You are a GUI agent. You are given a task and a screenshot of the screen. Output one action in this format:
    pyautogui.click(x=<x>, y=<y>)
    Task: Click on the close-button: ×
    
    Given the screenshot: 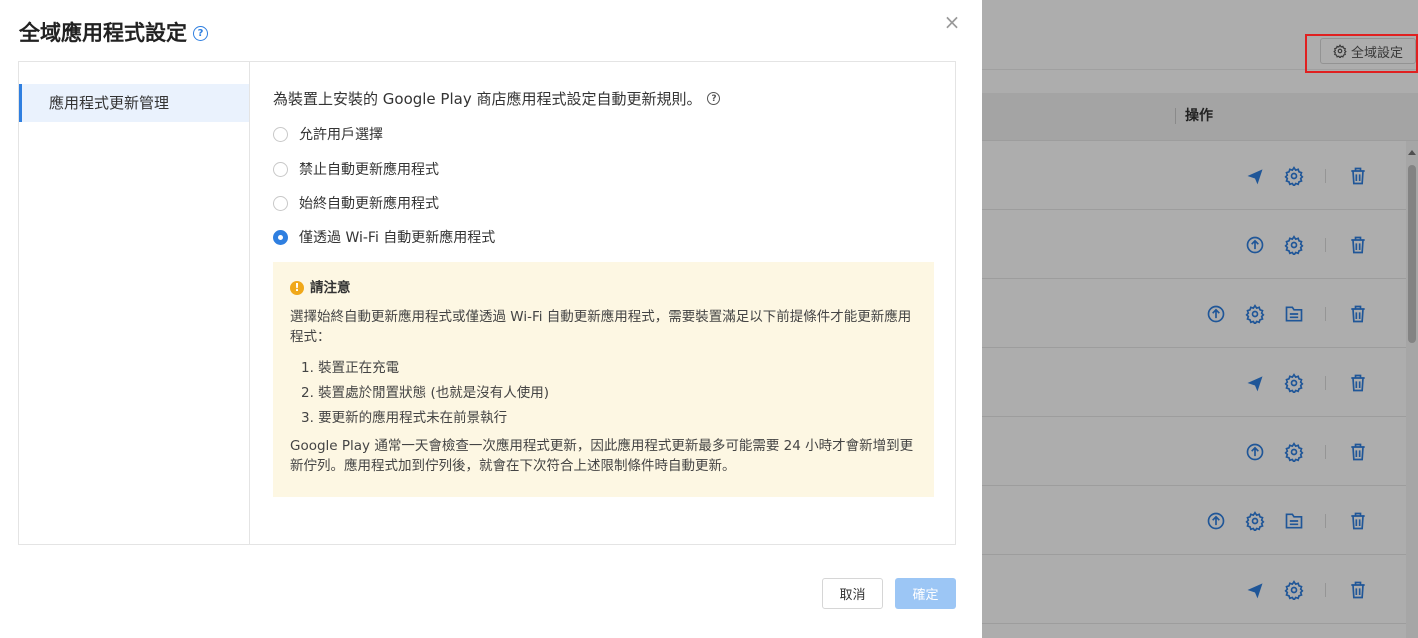 What is the action you would take?
    pyautogui.click(x=952, y=22)
    